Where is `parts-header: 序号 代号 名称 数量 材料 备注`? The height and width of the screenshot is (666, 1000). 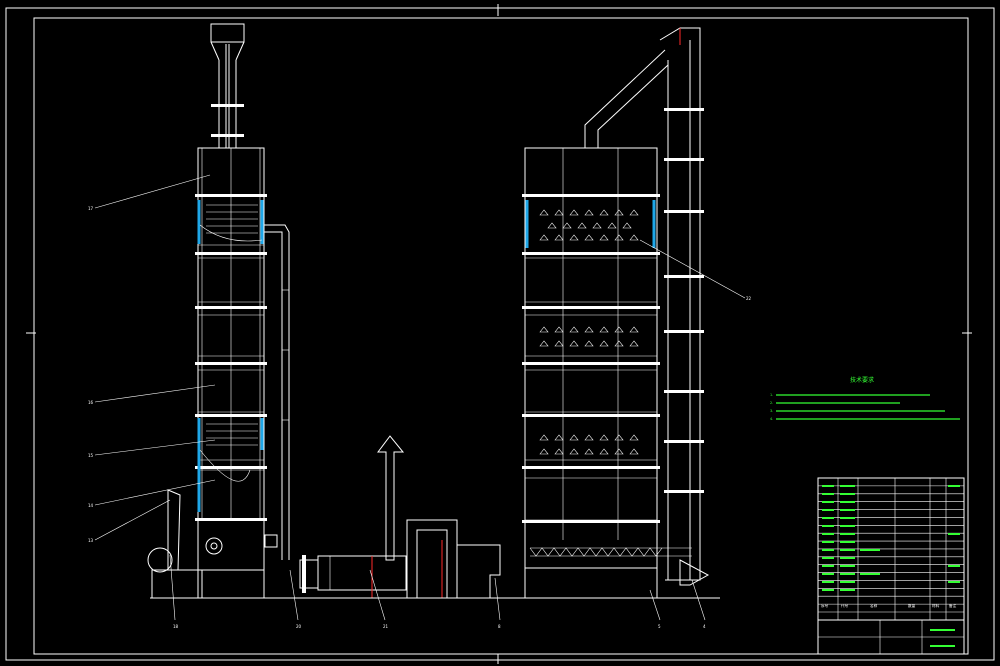 parts-header: 序号 代号 名称 数量 材料 备注 is located at coordinates (889, 605).